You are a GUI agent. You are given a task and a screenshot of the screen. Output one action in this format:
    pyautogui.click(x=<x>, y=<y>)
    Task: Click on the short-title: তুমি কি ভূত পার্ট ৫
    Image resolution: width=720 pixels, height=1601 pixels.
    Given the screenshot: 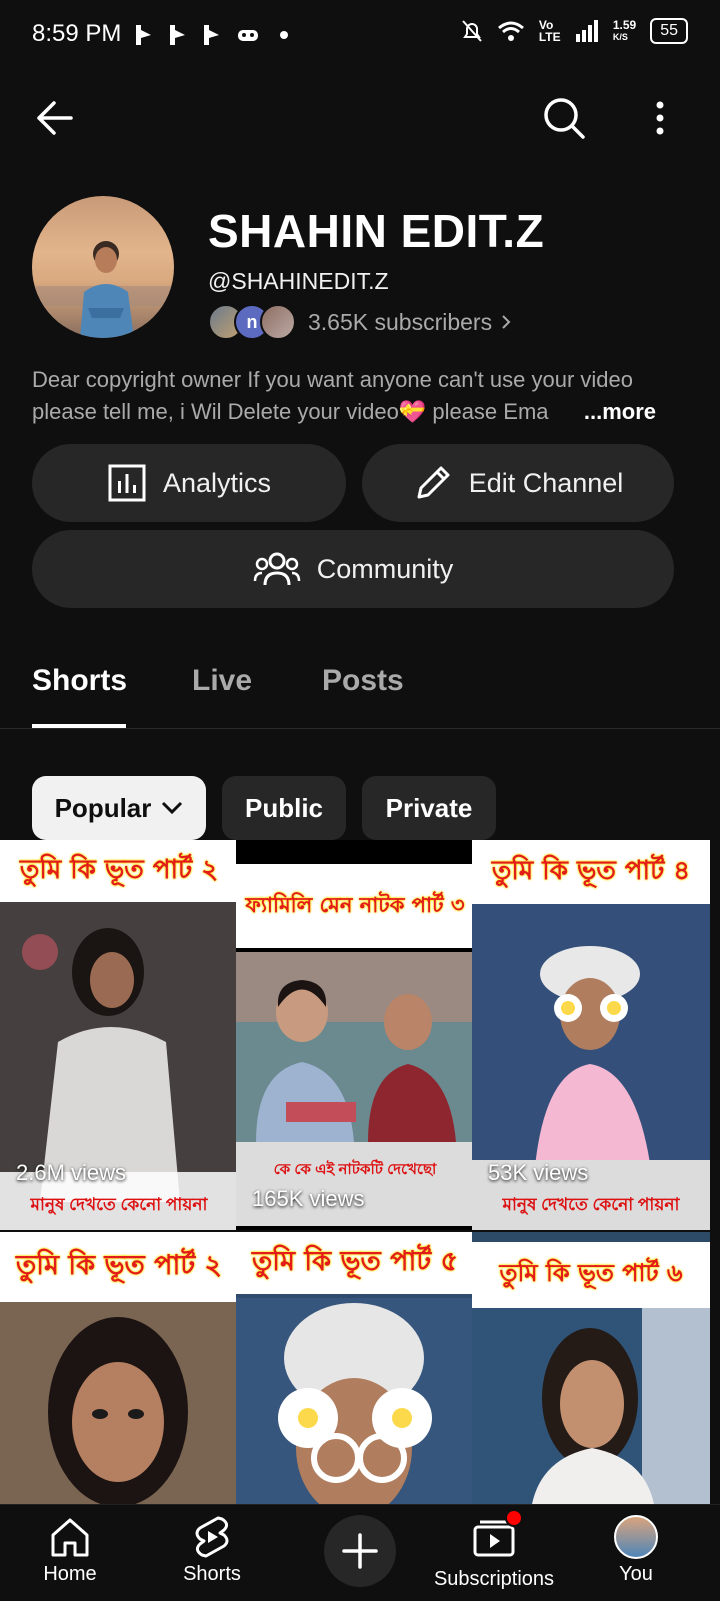 What is the action you would take?
    pyautogui.click(x=355, y=1263)
    